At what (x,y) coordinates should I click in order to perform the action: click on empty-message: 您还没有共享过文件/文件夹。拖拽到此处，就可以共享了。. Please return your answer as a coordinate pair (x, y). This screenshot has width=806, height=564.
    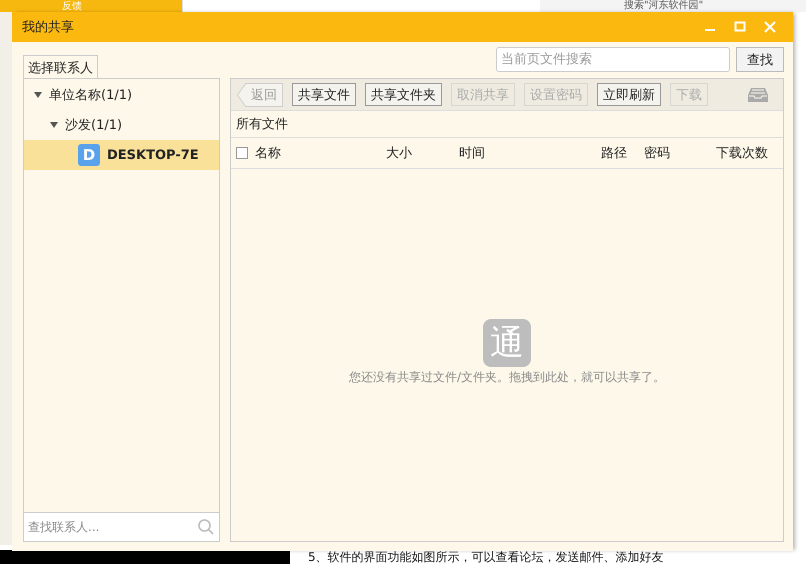
    Looking at the image, I should click on (507, 377).